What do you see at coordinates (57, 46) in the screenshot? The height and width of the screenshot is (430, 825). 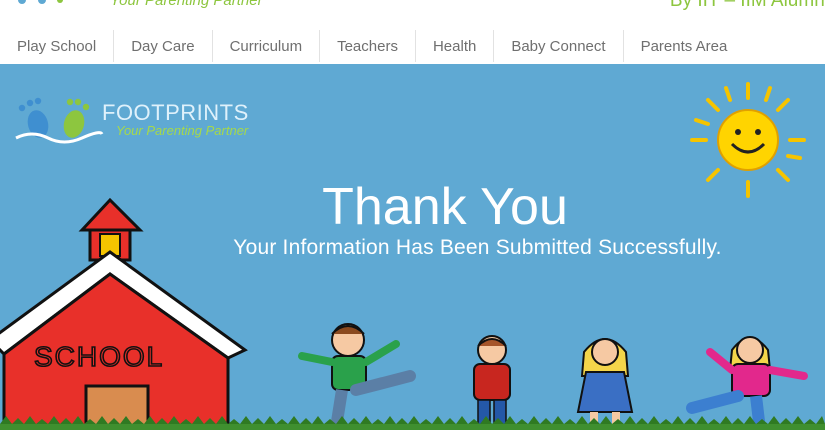 I see `nav-item-play-school: Play School` at bounding box center [57, 46].